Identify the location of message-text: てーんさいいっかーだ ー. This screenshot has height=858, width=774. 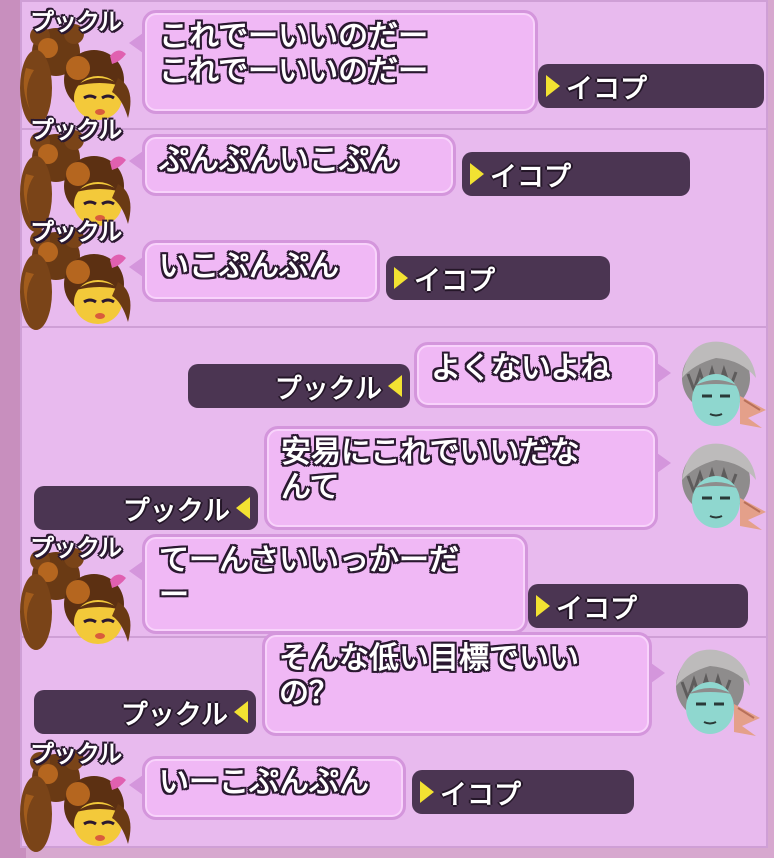
(309, 578).